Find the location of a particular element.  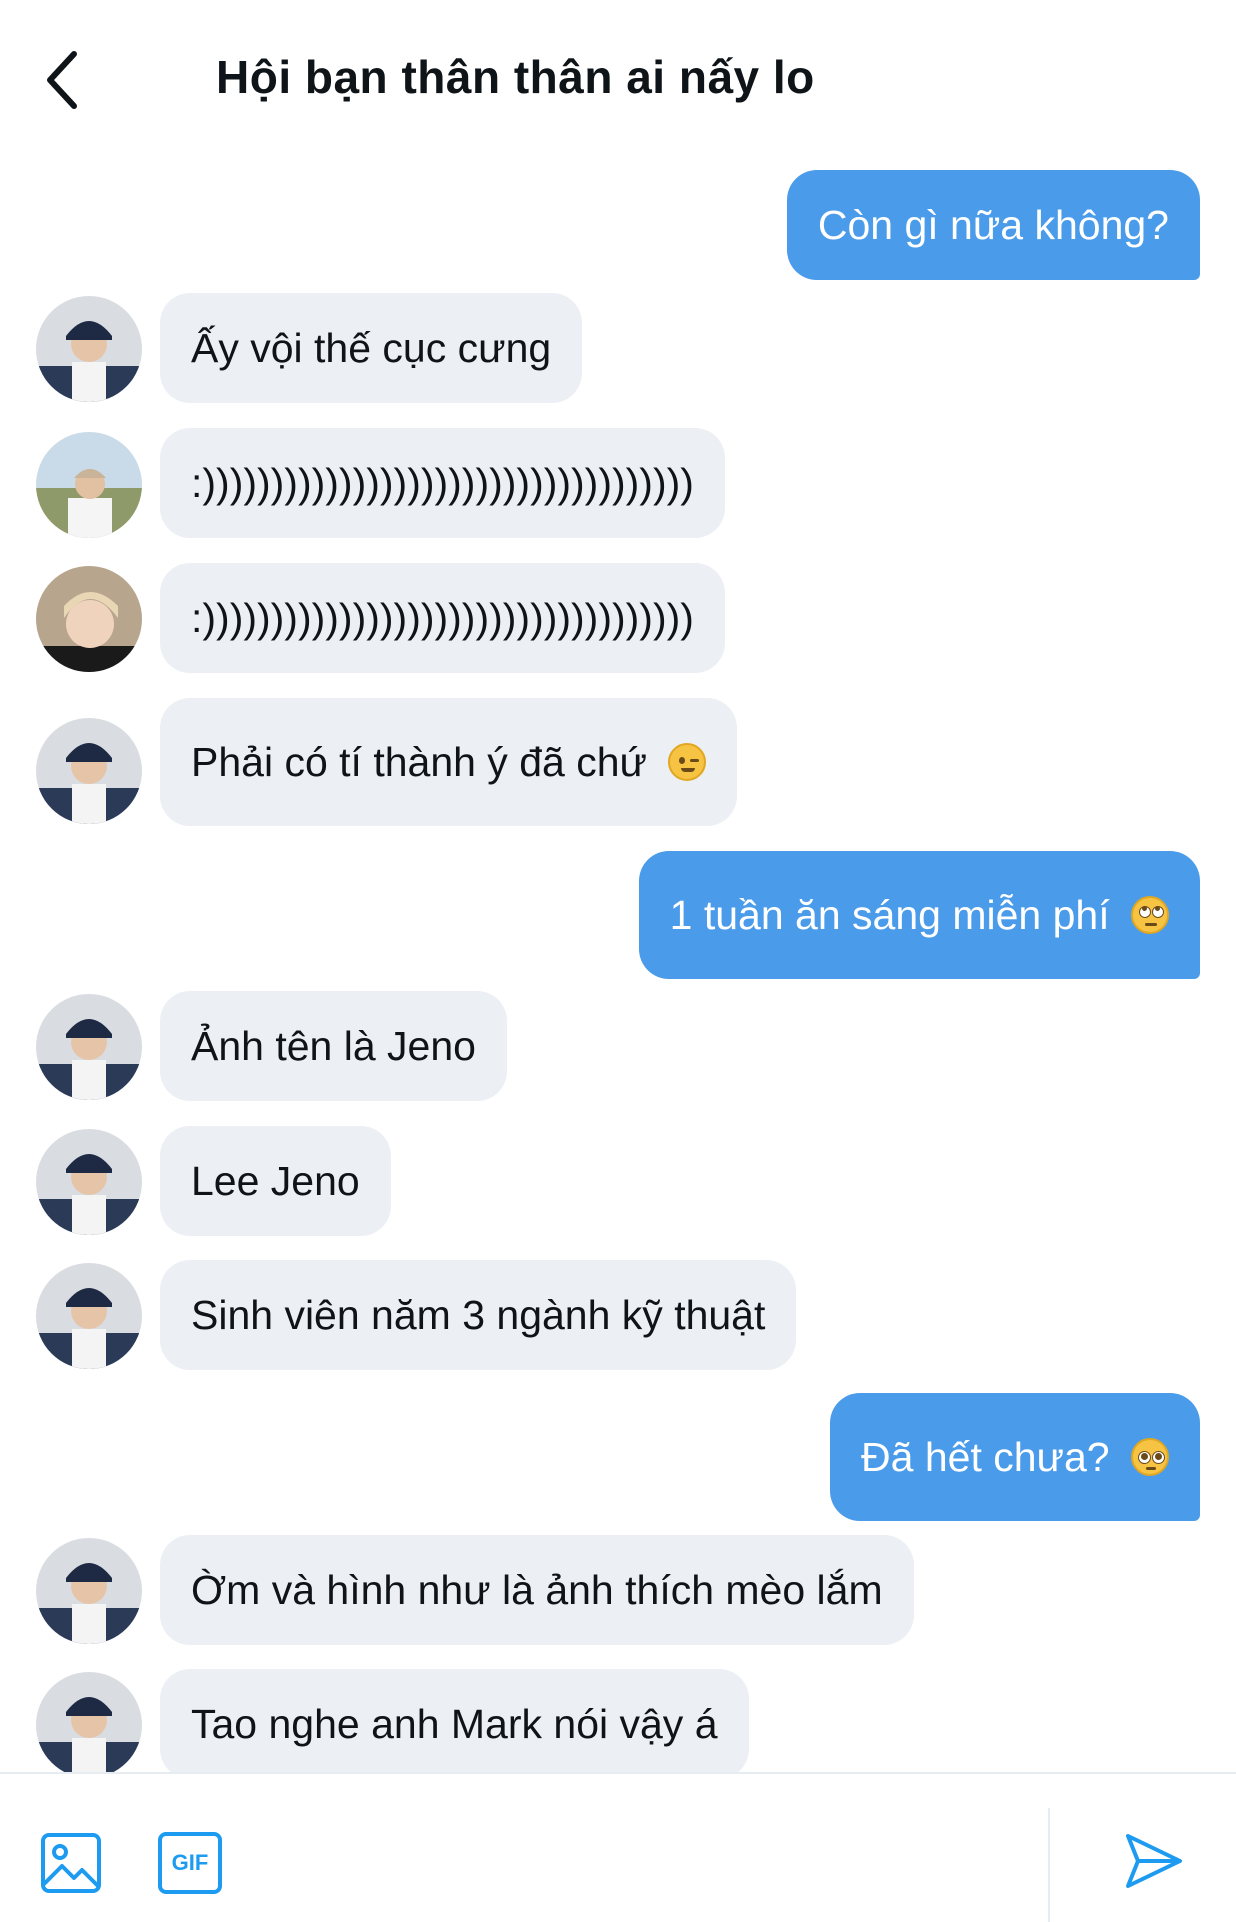

message-bubble-incoming: Phải có tí thành ý đã chứ is located at coordinates (449, 762).